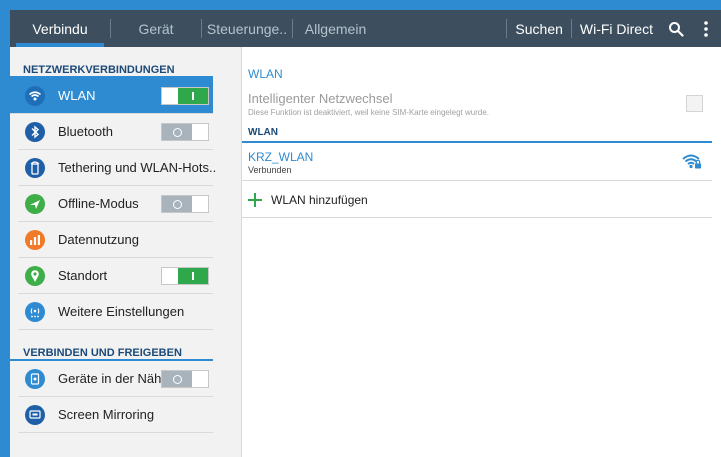  I want to click on sidebar-item-nearby-devices: Geräte in der Näh.., so click(115, 379).